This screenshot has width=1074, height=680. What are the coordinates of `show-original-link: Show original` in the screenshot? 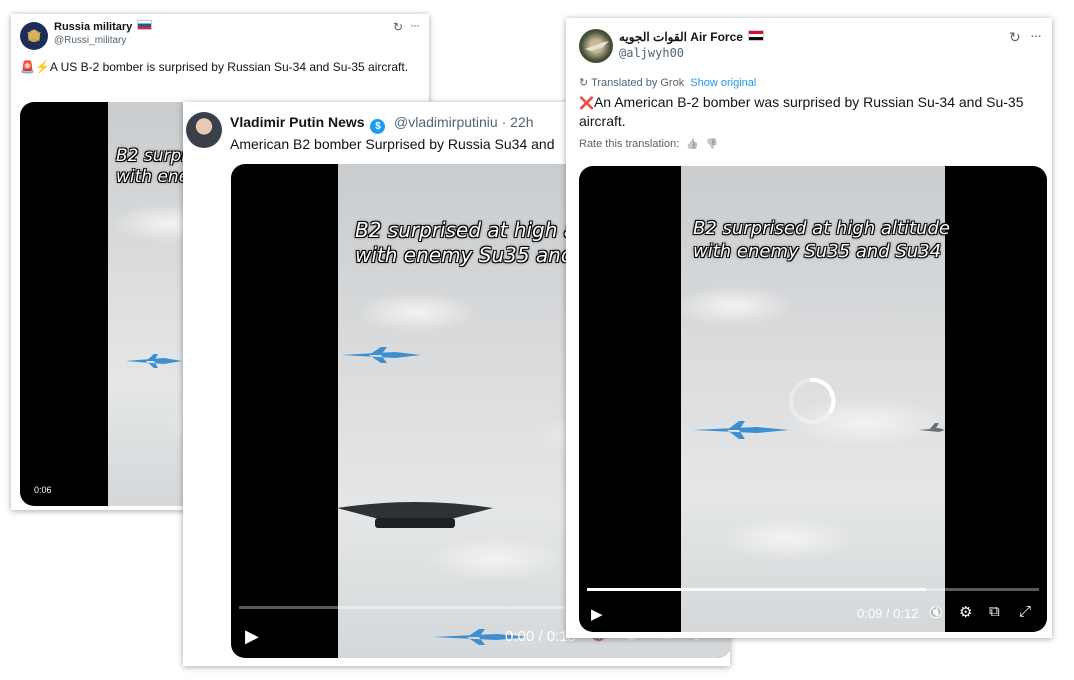 It's located at (723, 83).